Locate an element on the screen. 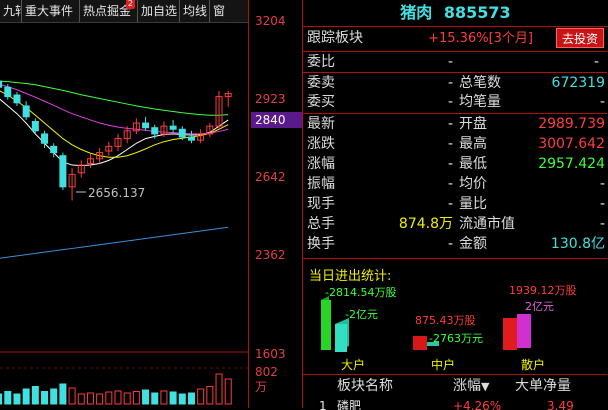  price-tick: 2362 is located at coordinates (270, 255).